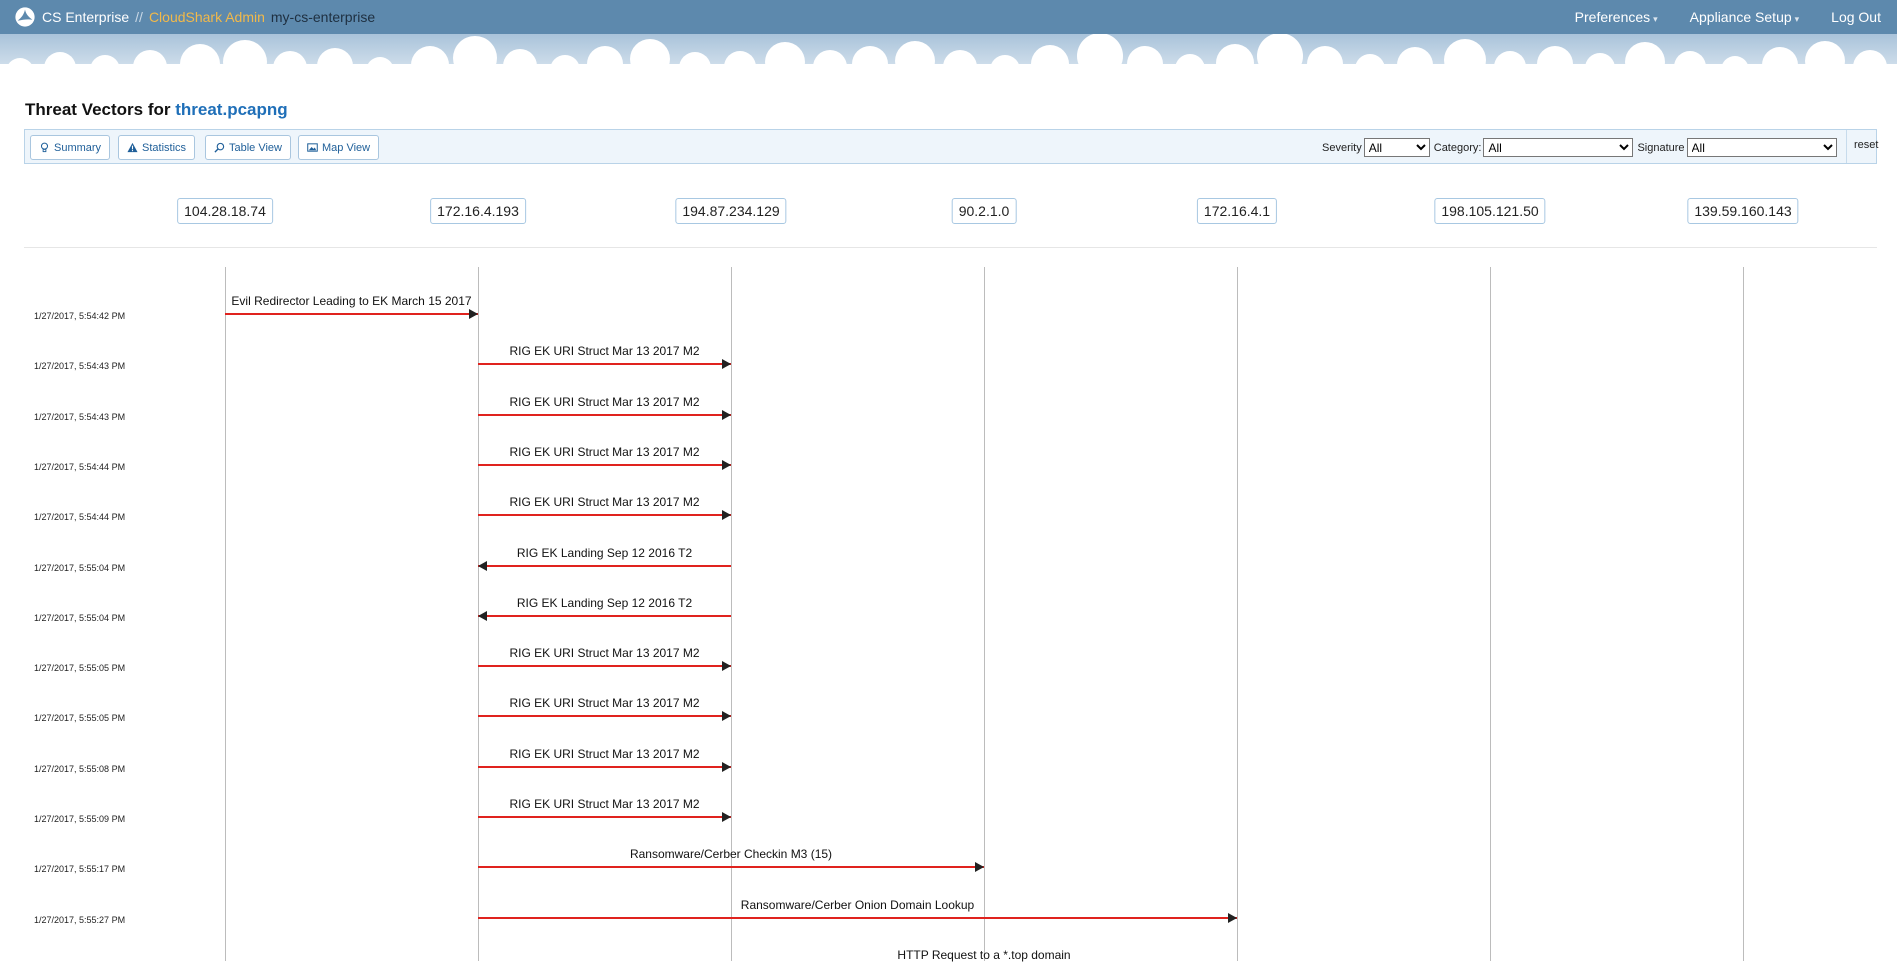 Image resolution: width=1897 pixels, height=962 pixels. I want to click on map-view-label: Map View, so click(346, 147).